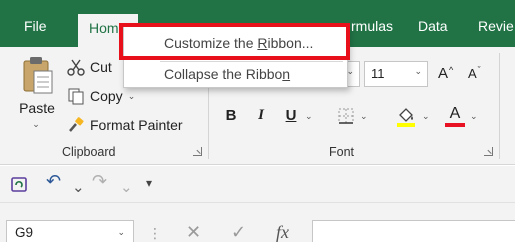 The height and width of the screenshot is (242, 515). What do you see at coordinates (132, 96) in the screenshot?
I see `copy-dropdown-chevron-icon: ⌄` at bounding box center [132, 96].